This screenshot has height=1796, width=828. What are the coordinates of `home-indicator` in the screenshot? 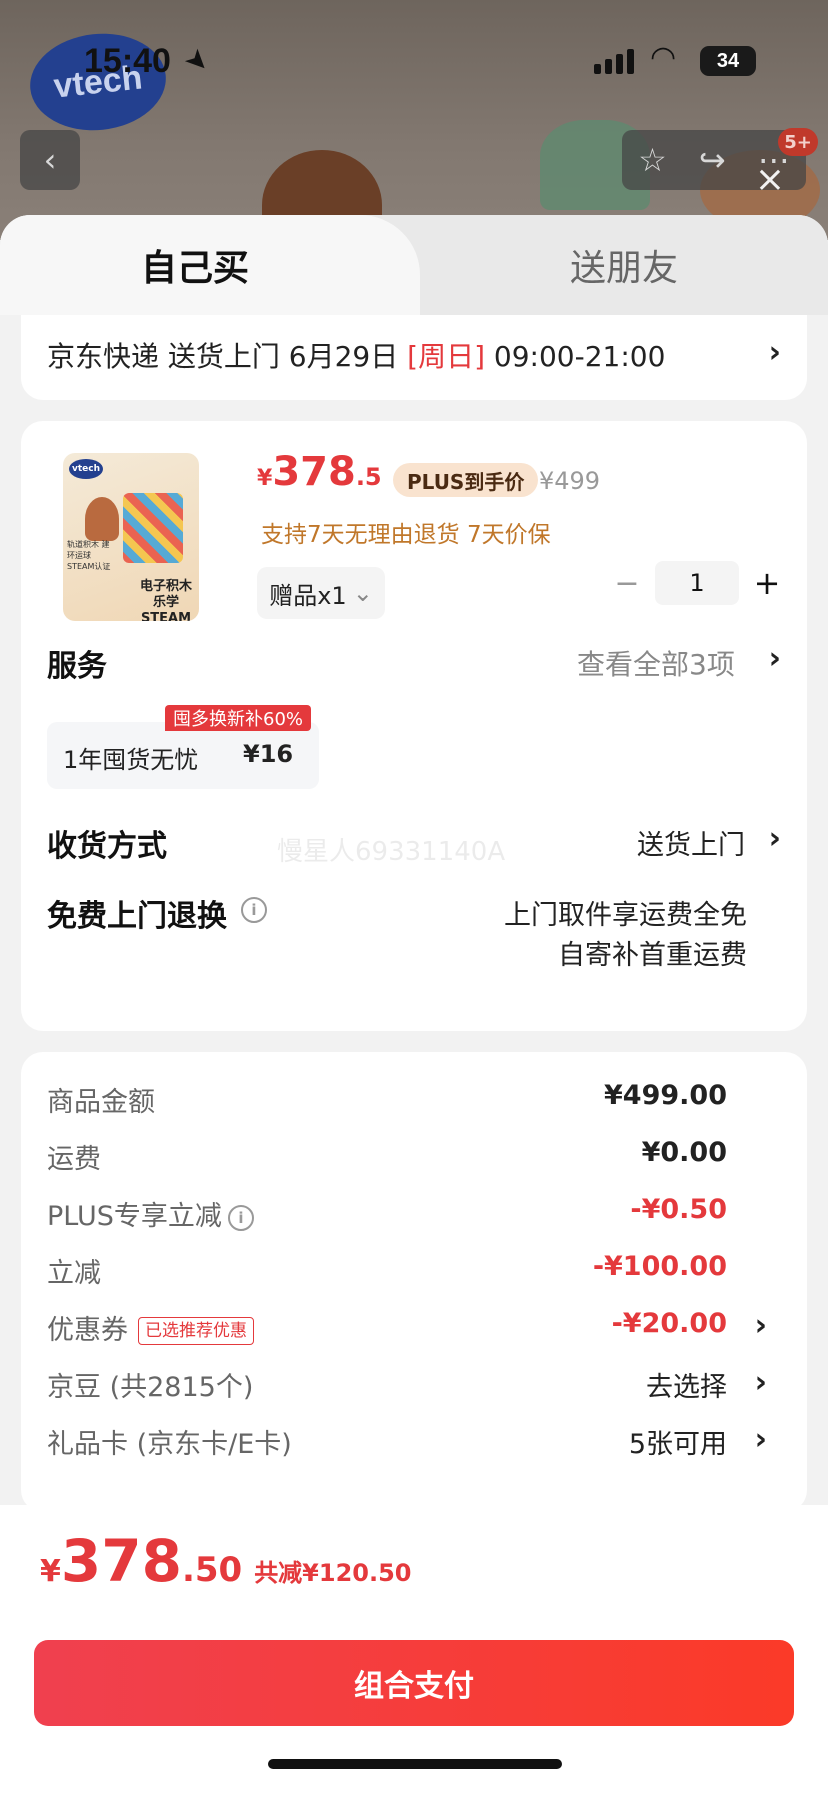 It's located at (415, 1764).